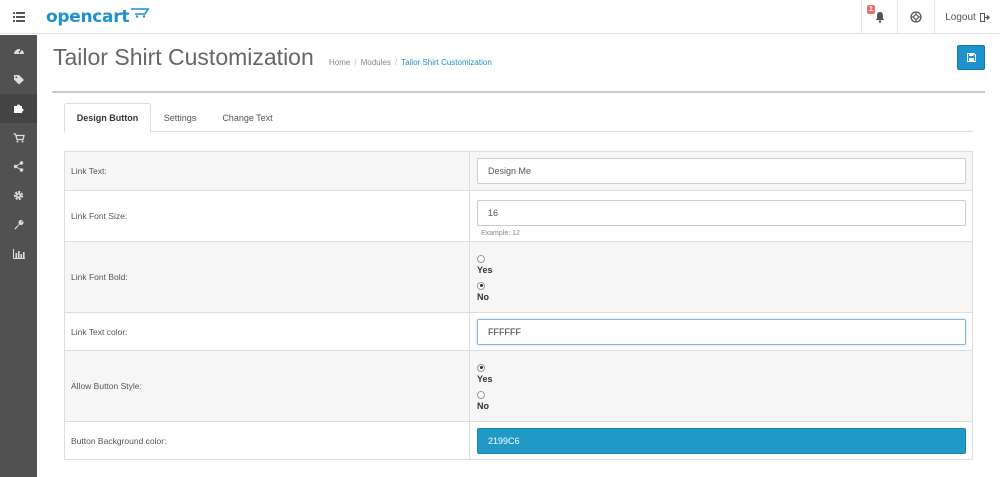 The height and width of the screenshot is (477, 1000). Describe the element at coordinates (485, 269) in the screenshot. I see `link-font-bold-yes-label: Yes` at that location.